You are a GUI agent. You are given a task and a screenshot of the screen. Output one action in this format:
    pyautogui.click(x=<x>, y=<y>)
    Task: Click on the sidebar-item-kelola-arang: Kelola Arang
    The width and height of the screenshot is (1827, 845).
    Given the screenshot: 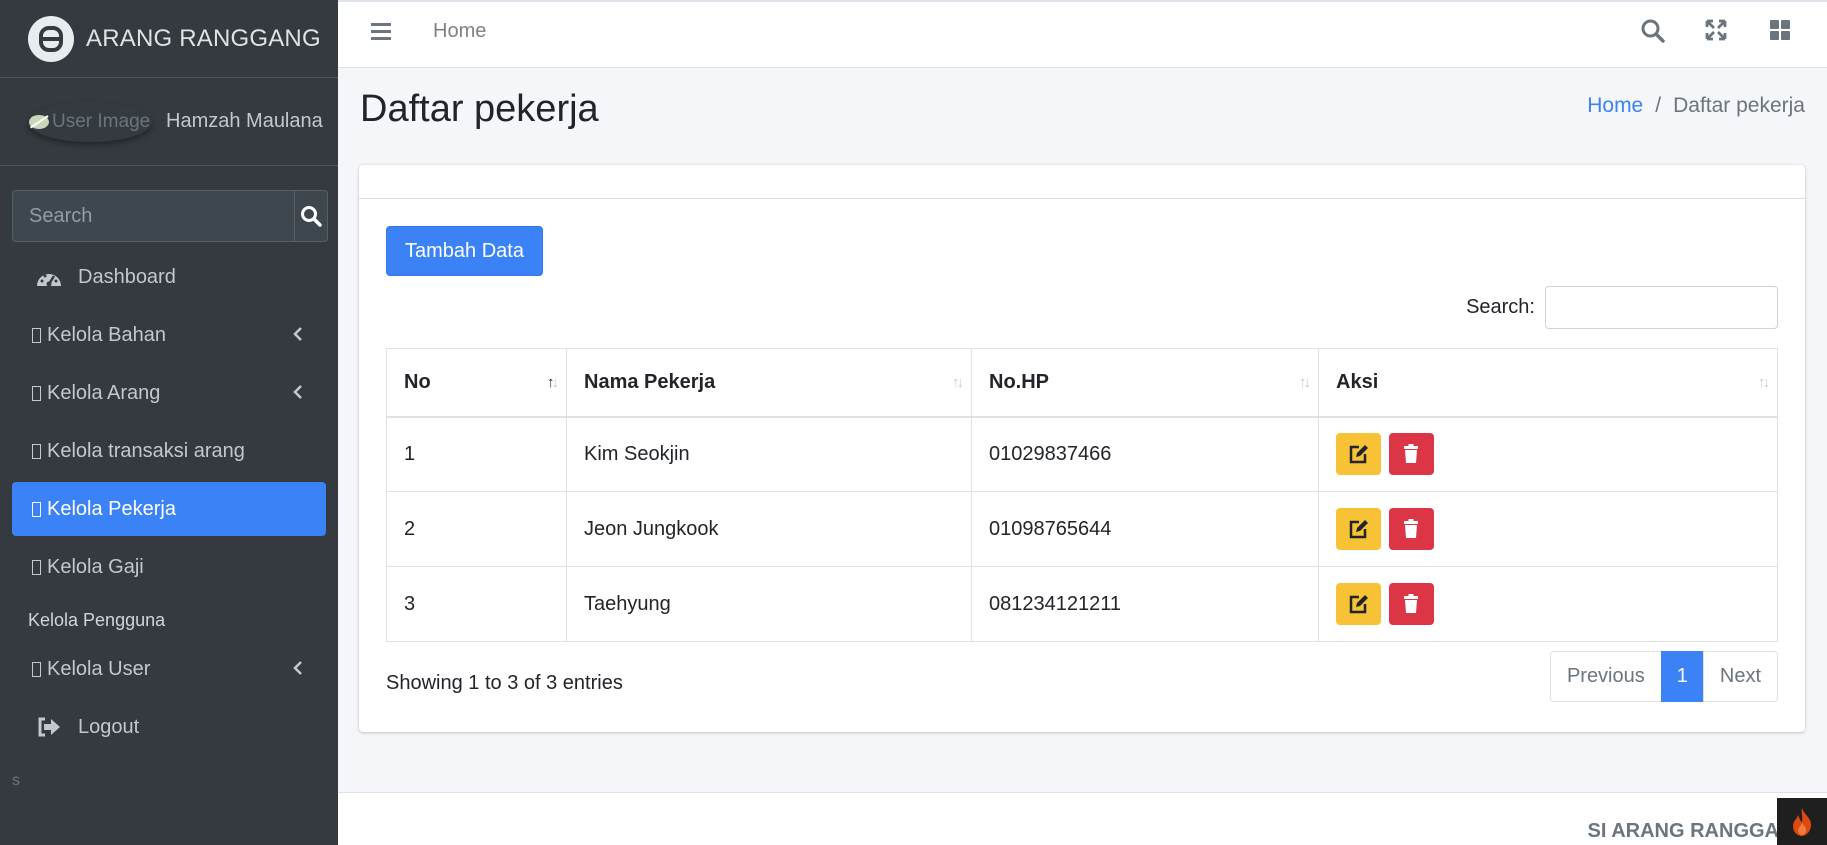 What is the action you would take?
    pyautogui.click(x=169, y=393)
    